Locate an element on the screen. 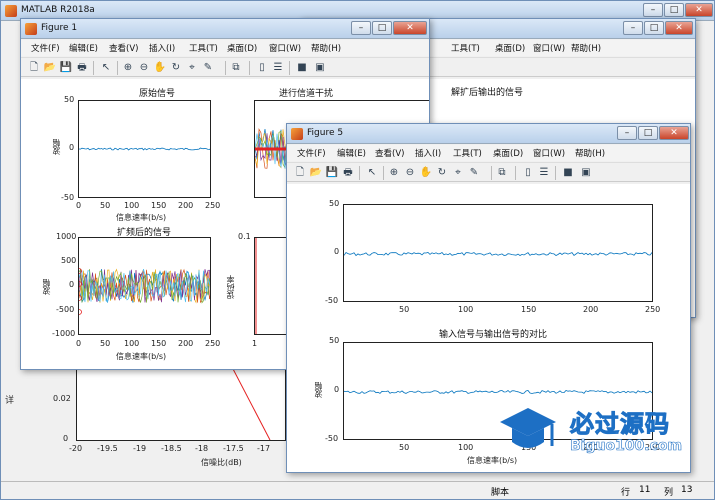 Image resolution: width=715 pixels, height=500 pixels. fig5-menu-edit: 编辑(E) is located at coordinates (351, 153).